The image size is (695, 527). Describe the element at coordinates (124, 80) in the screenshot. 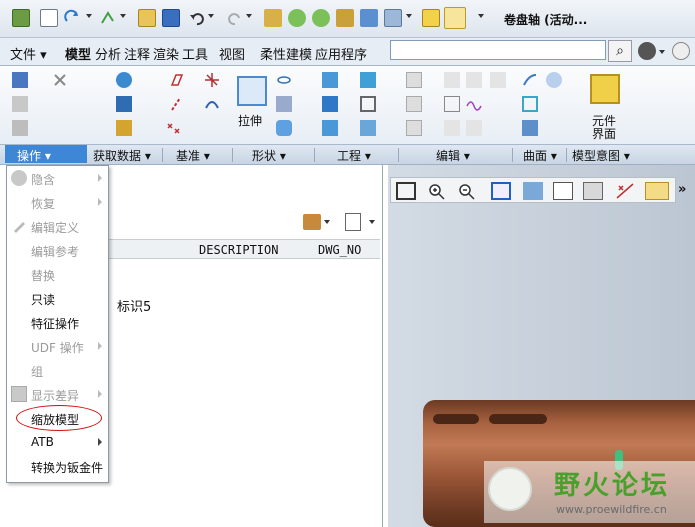

I see `copy-geometry-icon` at that location.